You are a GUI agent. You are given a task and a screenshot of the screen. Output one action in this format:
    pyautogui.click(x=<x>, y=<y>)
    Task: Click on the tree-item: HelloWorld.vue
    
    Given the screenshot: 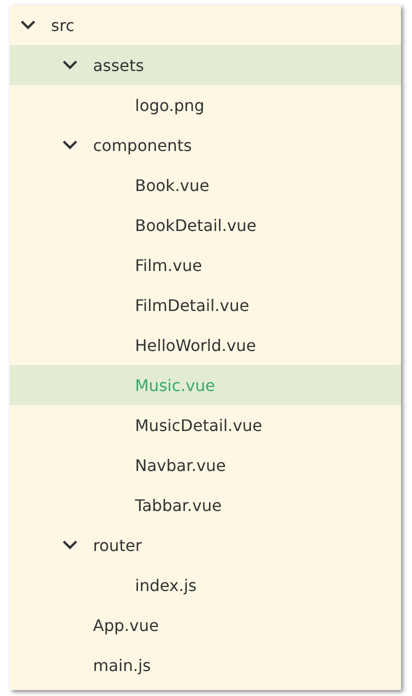 What is the action you would take?
    pyautogui.click(x=205, y=345)
    